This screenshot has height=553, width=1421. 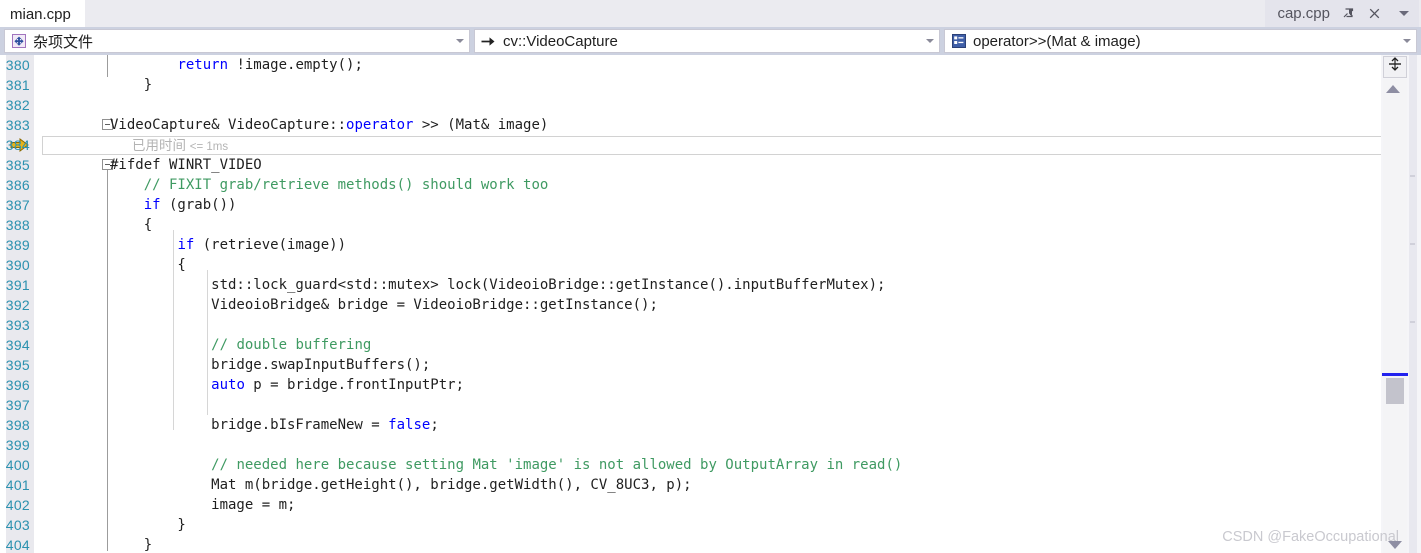 I want to click on line-number: 400, so click(x=17, y=465).